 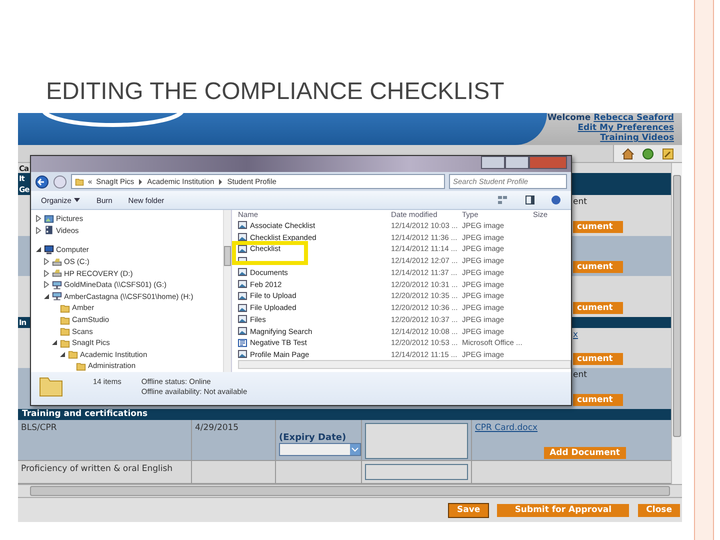 I want to click on files-scrollbar, so click(x=404, y=365).